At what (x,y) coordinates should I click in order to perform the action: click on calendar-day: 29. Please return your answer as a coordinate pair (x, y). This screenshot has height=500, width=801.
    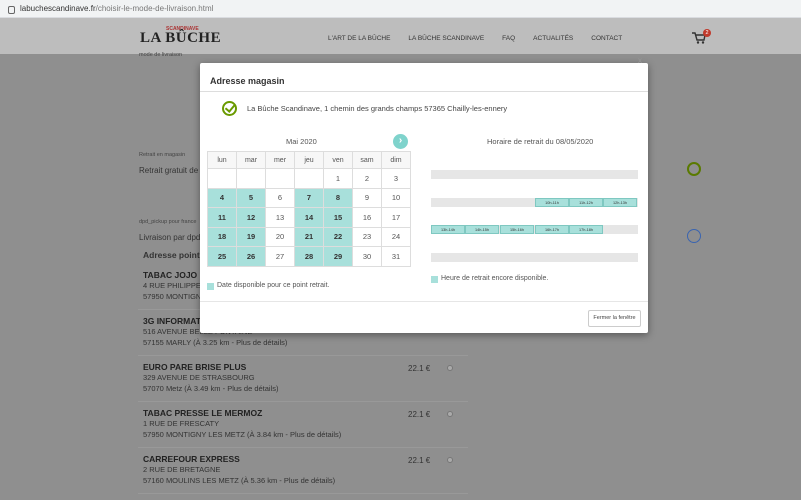
    Looking at the image, I should click on (338, 256).